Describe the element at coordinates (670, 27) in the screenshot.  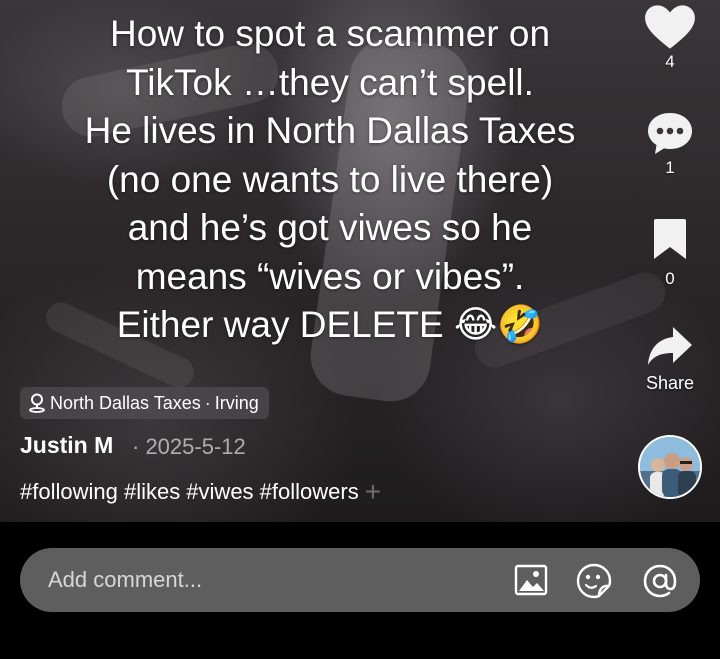
I see `heart-icon` at that location.